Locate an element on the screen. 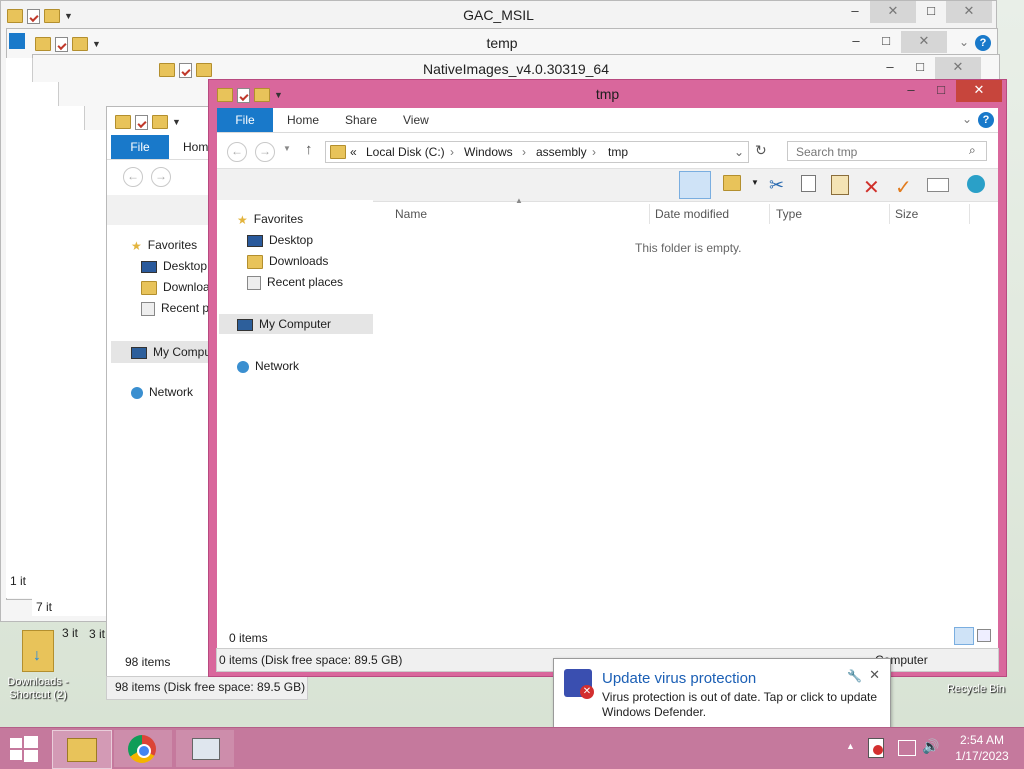  chevron-down-icon: ⌄ is located at coordinates (964, 42).